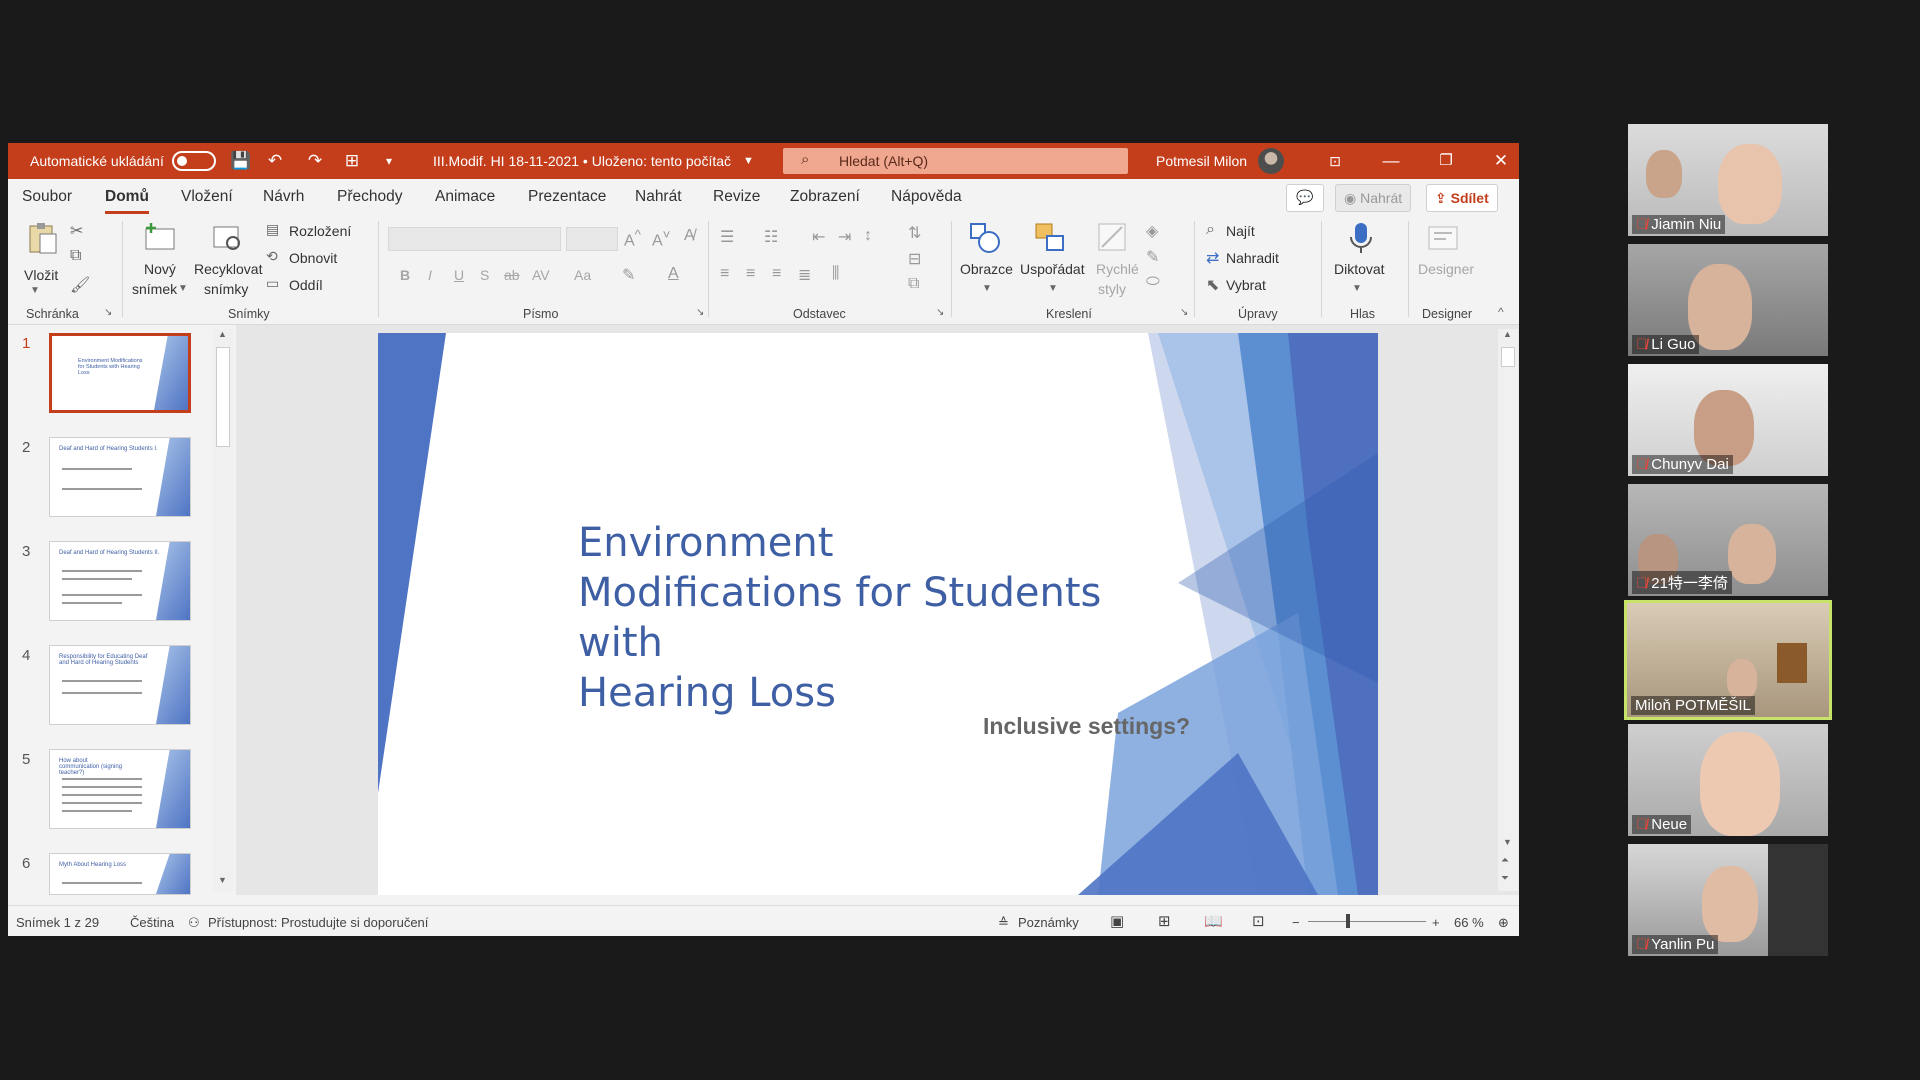 This screenshot has width=1920, height=1080. I want to click on text-direction-icon: ⇅, so click(914, 233).